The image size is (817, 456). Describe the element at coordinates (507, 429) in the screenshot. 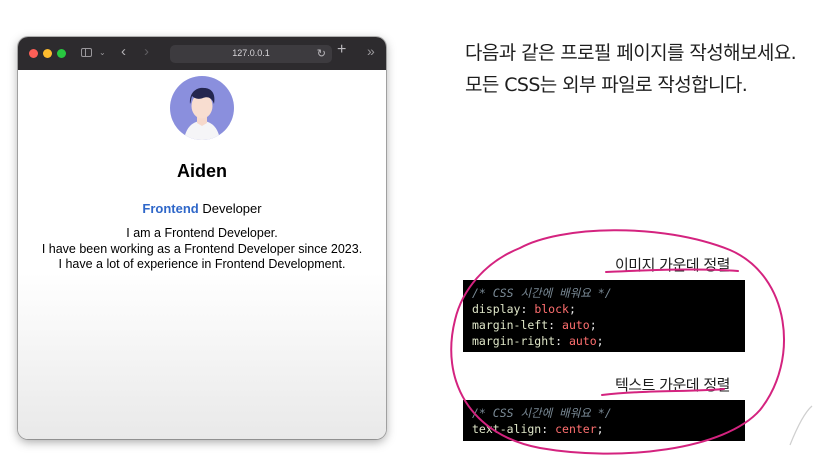

I see `code-prop: text-align` at that location.